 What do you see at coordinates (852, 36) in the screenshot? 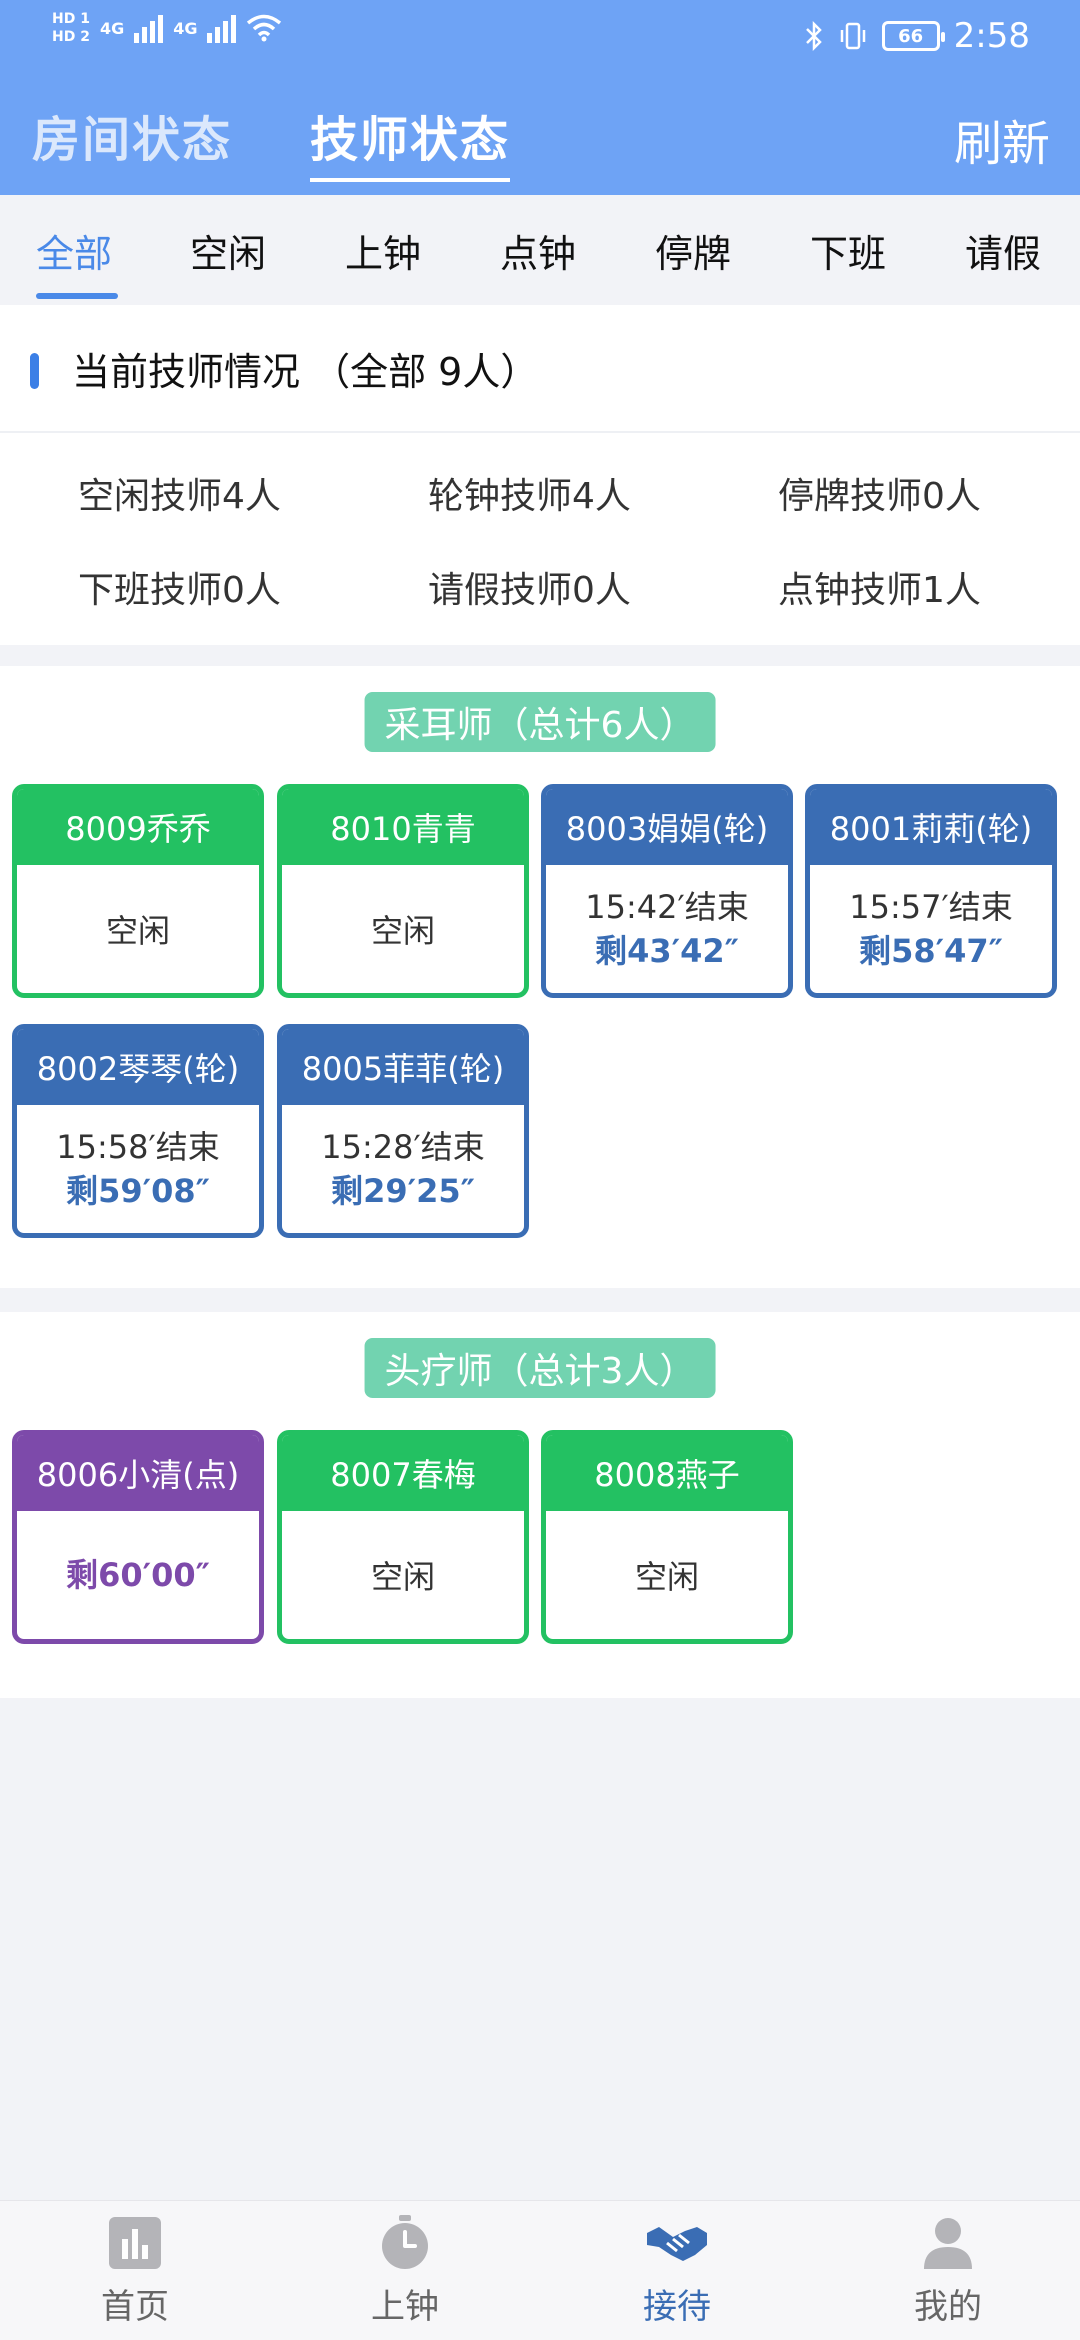
I see `vibrate-icon` at bounding box center [852, 36].